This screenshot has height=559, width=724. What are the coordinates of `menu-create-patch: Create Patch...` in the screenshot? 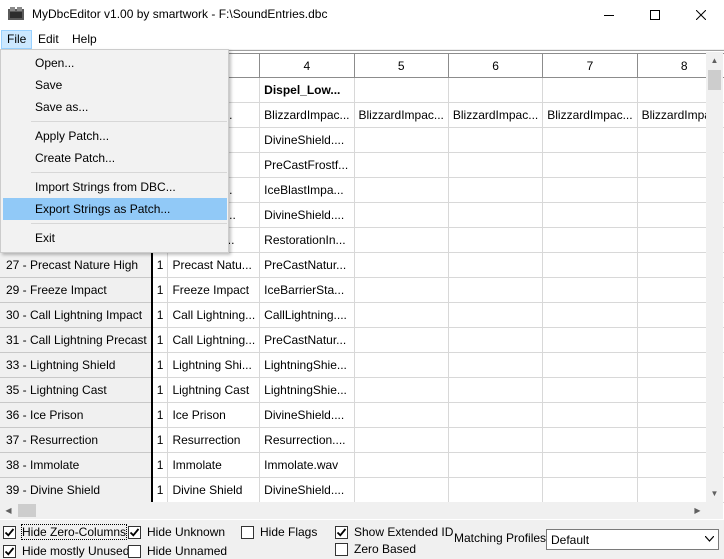 It's located at (115, 158).